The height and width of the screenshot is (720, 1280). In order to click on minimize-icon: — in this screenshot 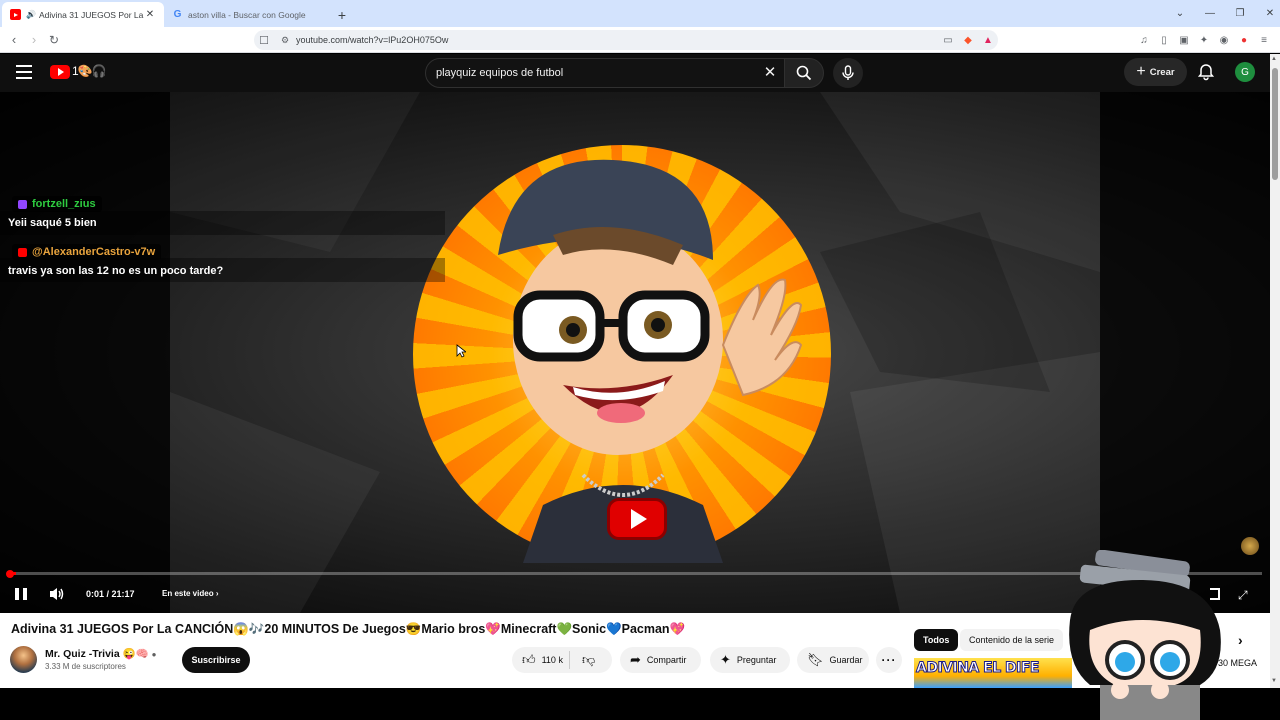, I will do `click(1210, 13)`.